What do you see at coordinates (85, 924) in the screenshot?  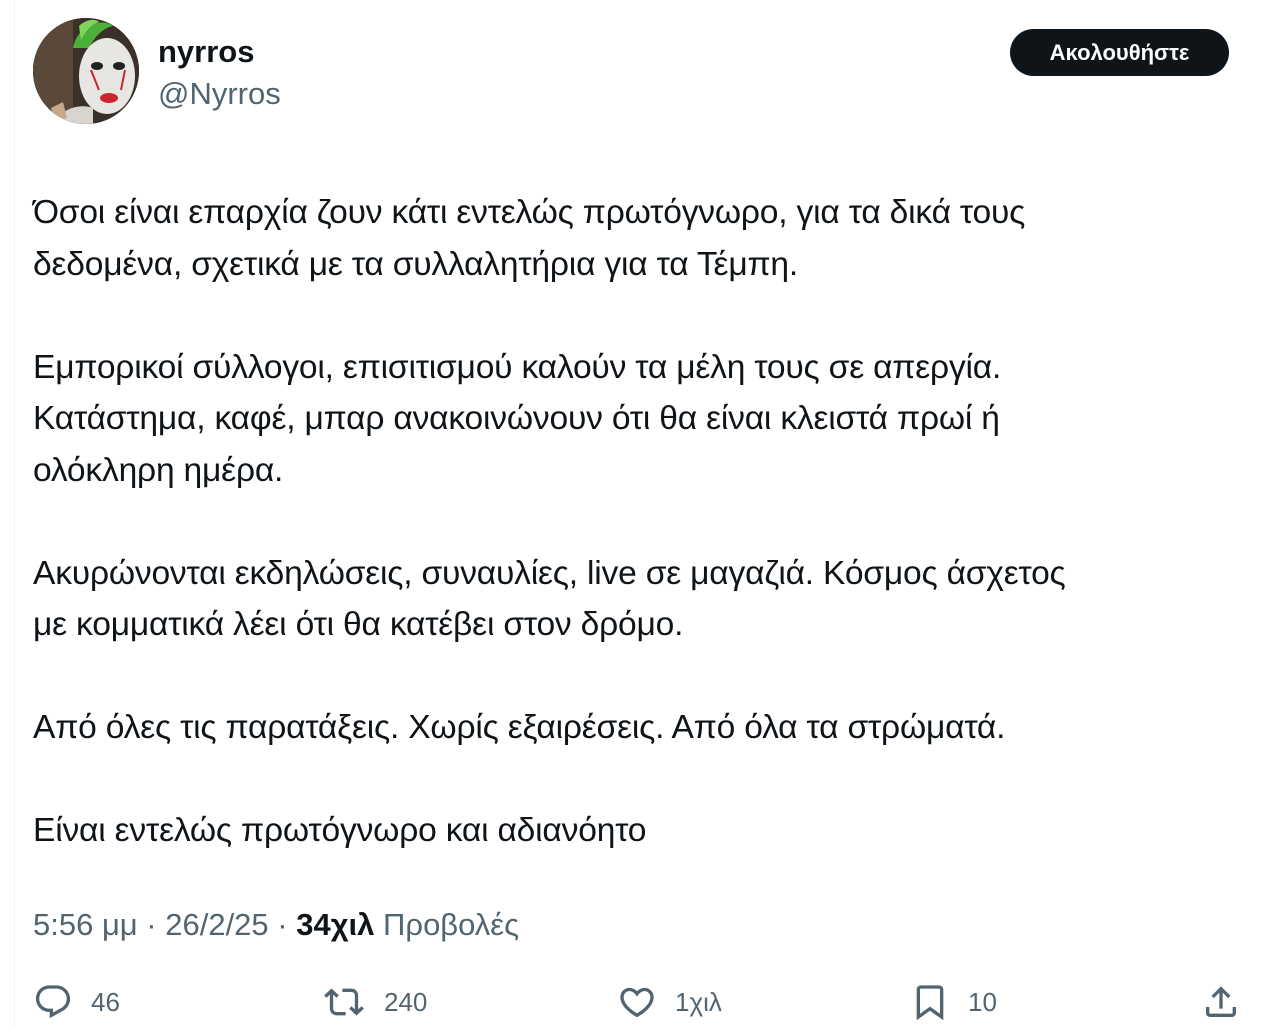 I see `tweet-time: 5:56 μμ` at bounding box center [85, 924].